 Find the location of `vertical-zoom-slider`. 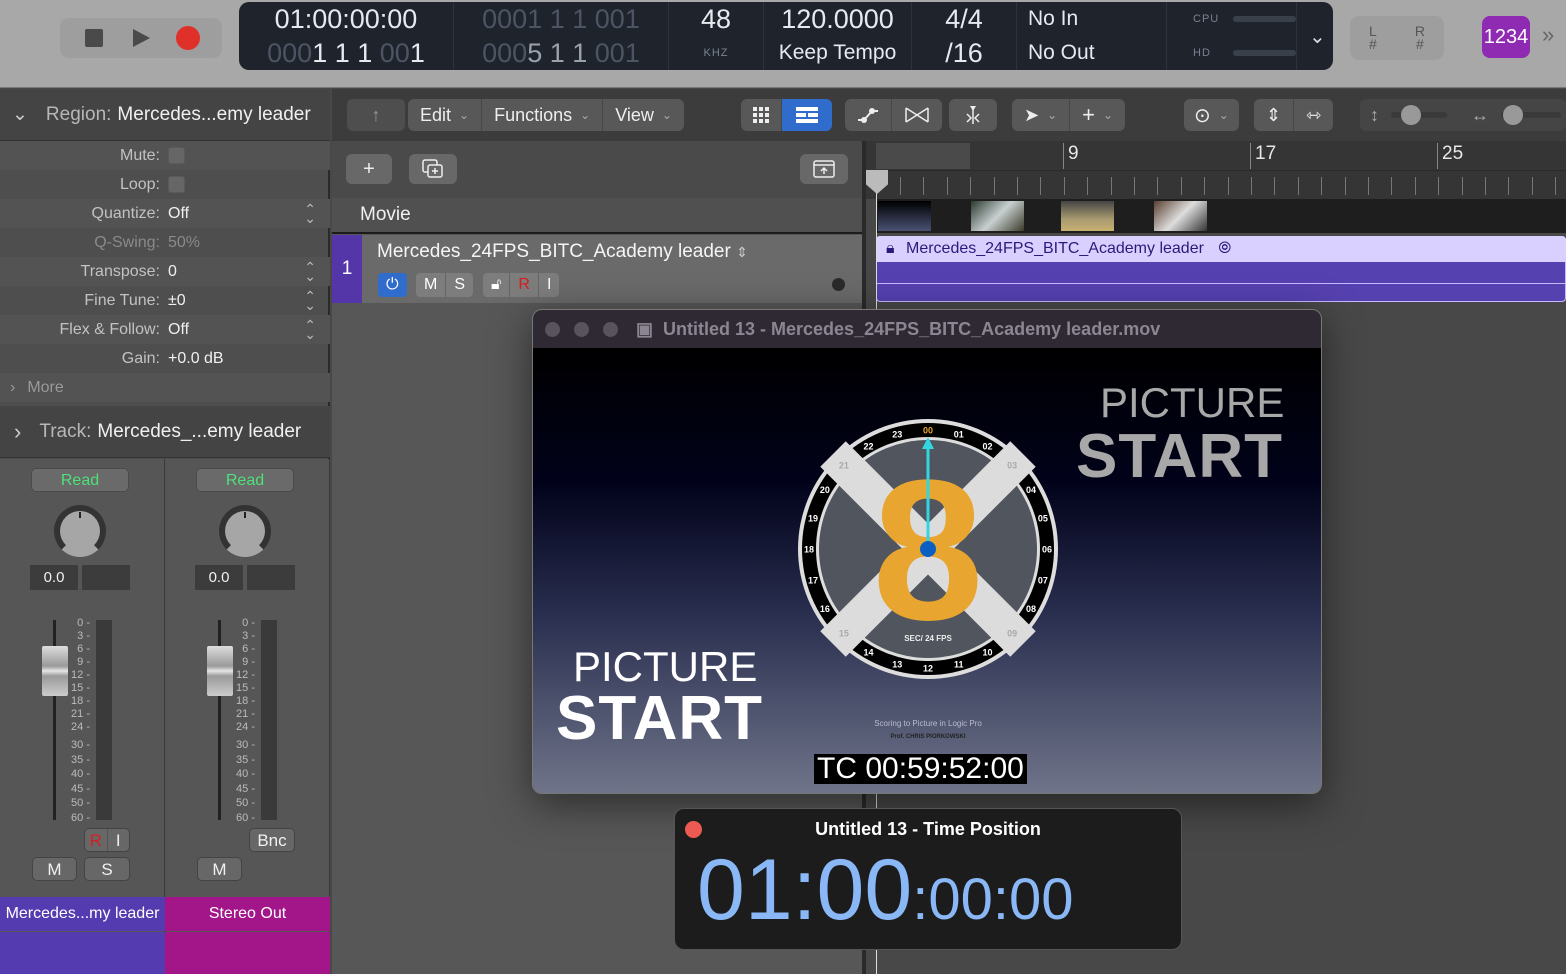

vertical-zoom-slider is located at coordinates (1419, 115).